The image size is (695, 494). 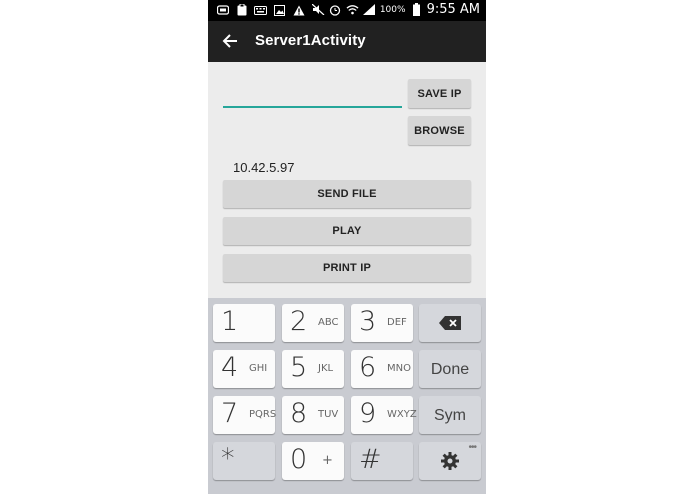 I want to click on key-0: 0 +, so click(x=313, y=461).